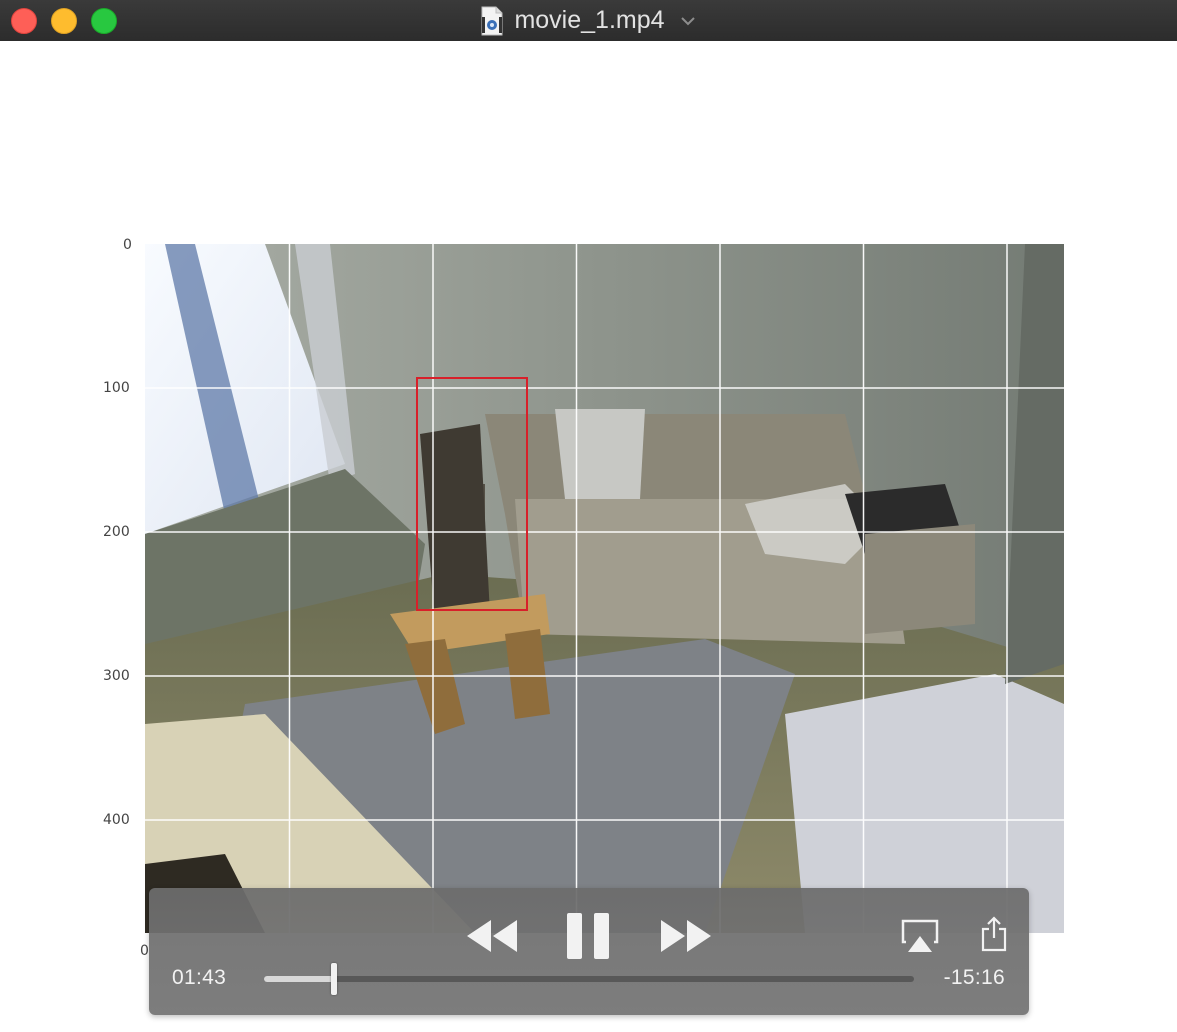  I want to click on window-titlebar: movie_1.mp4, so click(588, 21).